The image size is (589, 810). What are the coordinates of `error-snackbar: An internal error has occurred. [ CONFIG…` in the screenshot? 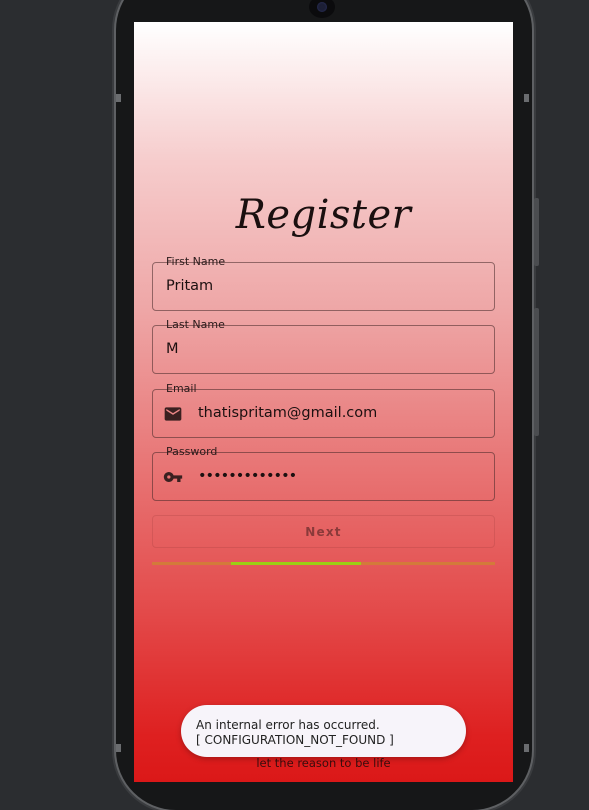 It's located at (323, 731).